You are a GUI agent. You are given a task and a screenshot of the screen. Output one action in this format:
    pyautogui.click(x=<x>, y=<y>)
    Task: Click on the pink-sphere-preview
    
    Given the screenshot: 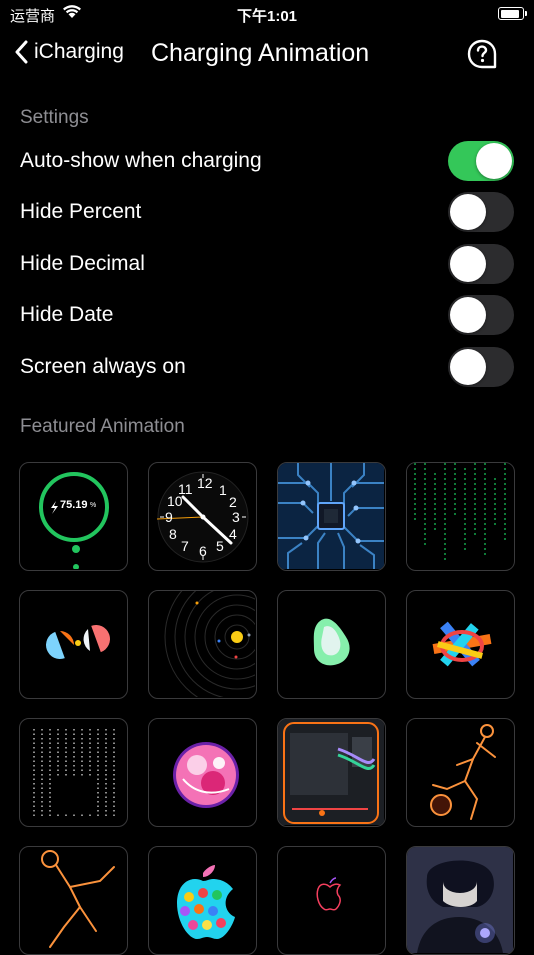 What is the action you would take?
    pyautogui.click(x=206, y=775)
    